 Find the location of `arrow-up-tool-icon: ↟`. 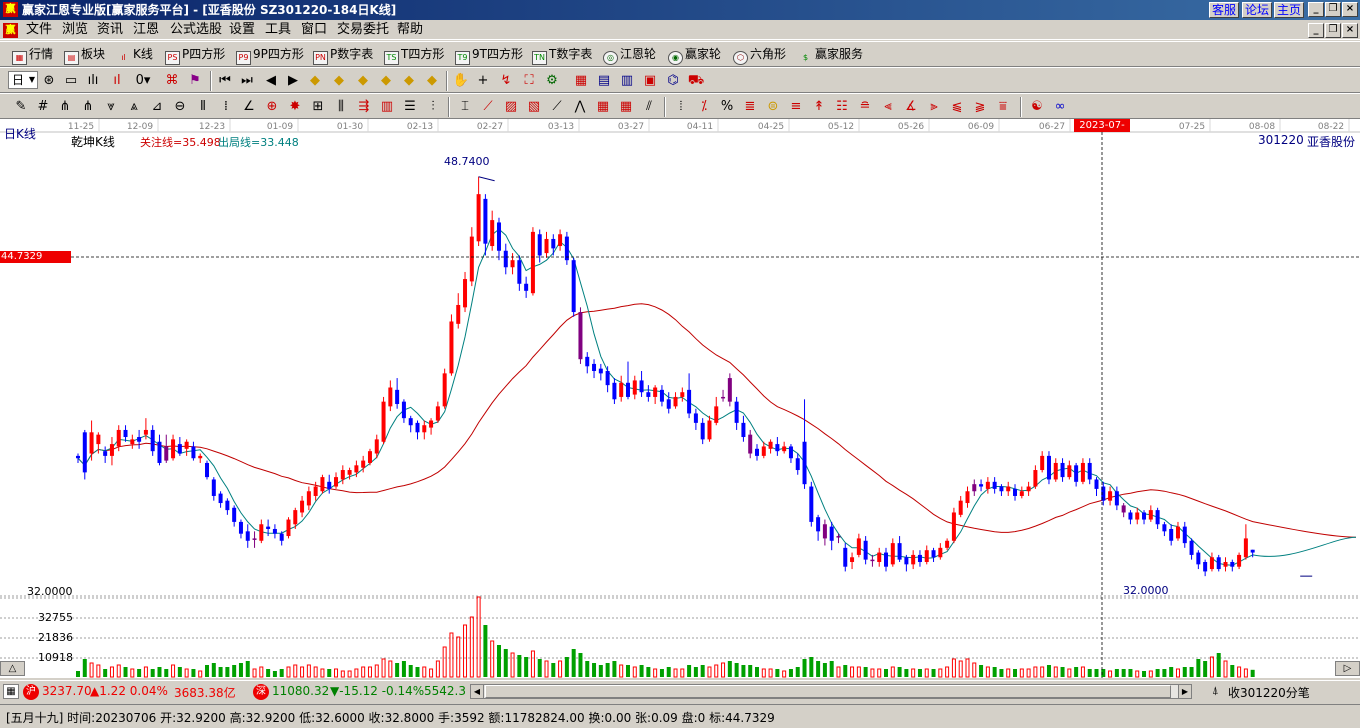

arrow-up-tool-icon: ↟ is located at coordinates (819, 107).